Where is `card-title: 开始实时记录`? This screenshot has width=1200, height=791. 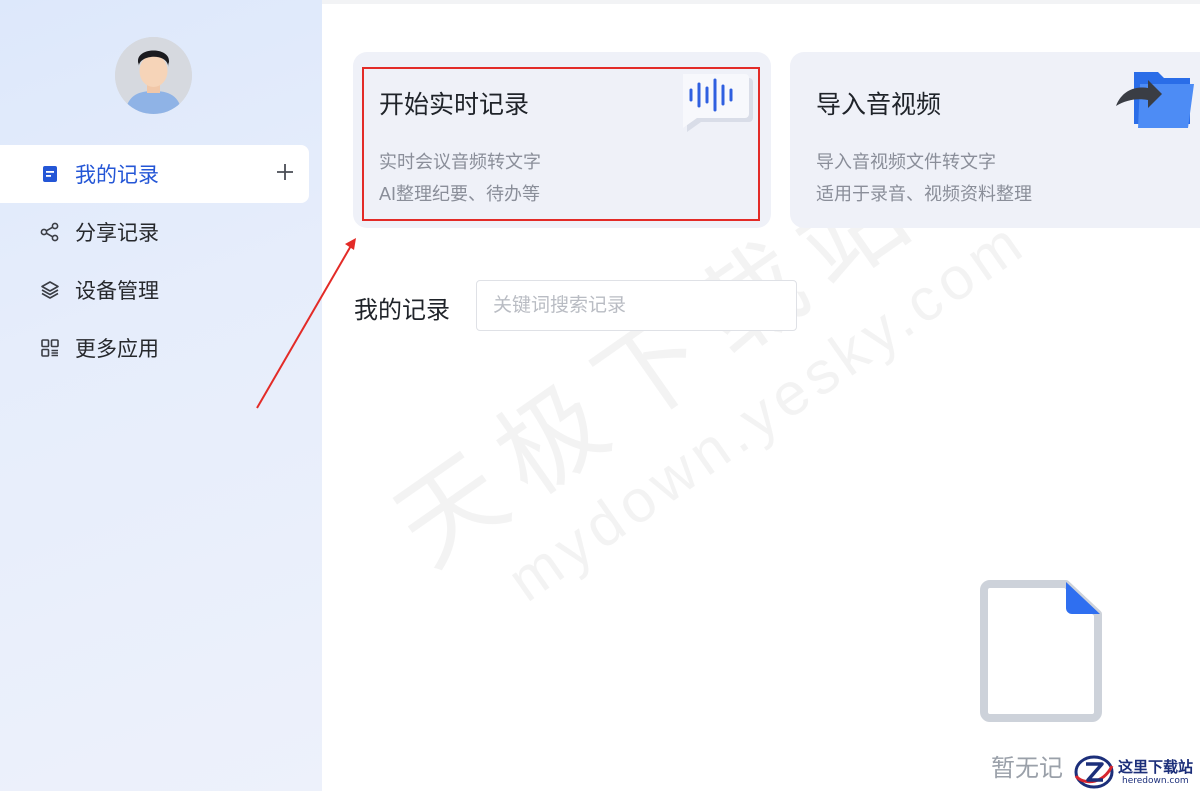 card-title: 开始实时记录 is located at coordinates (454, 105).